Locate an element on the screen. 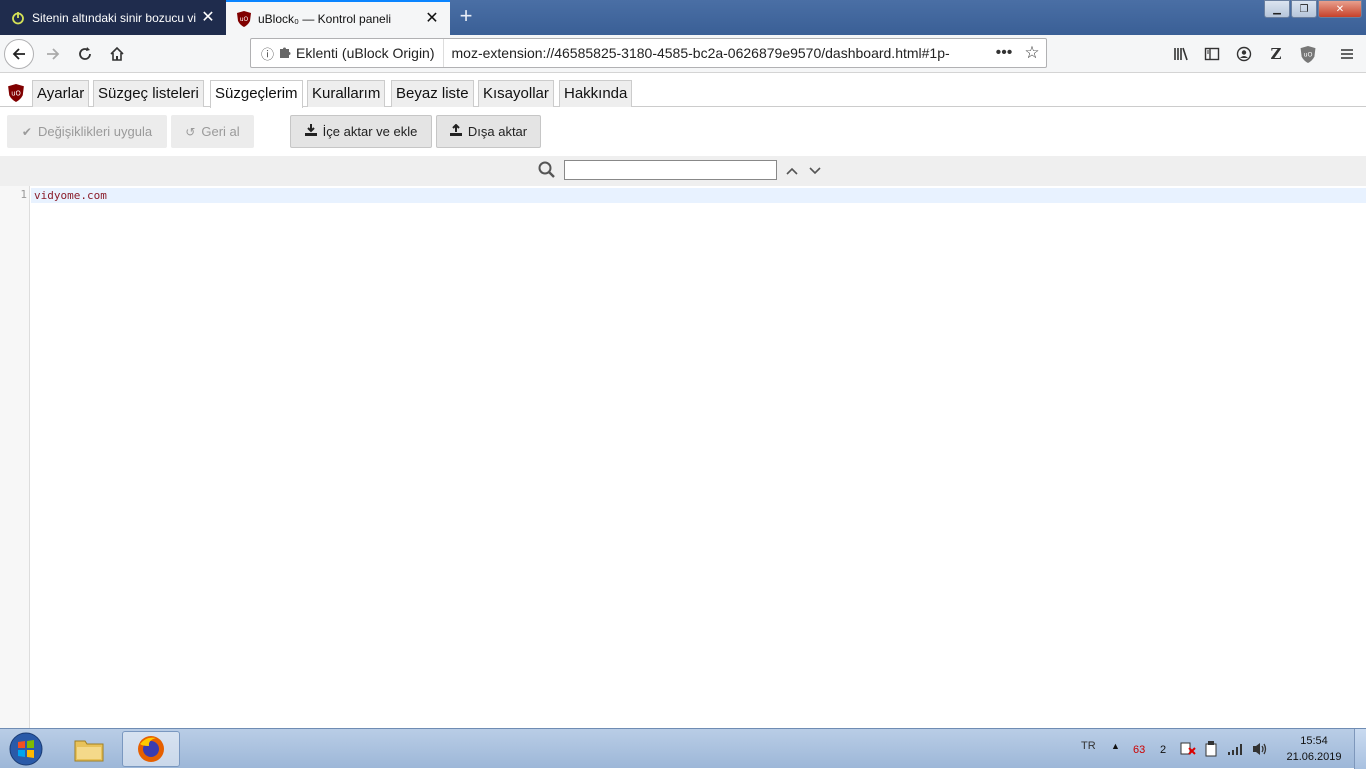 The height and width of the screenshot is (770, 1366). download-icon is located at coordinates (310, 131).